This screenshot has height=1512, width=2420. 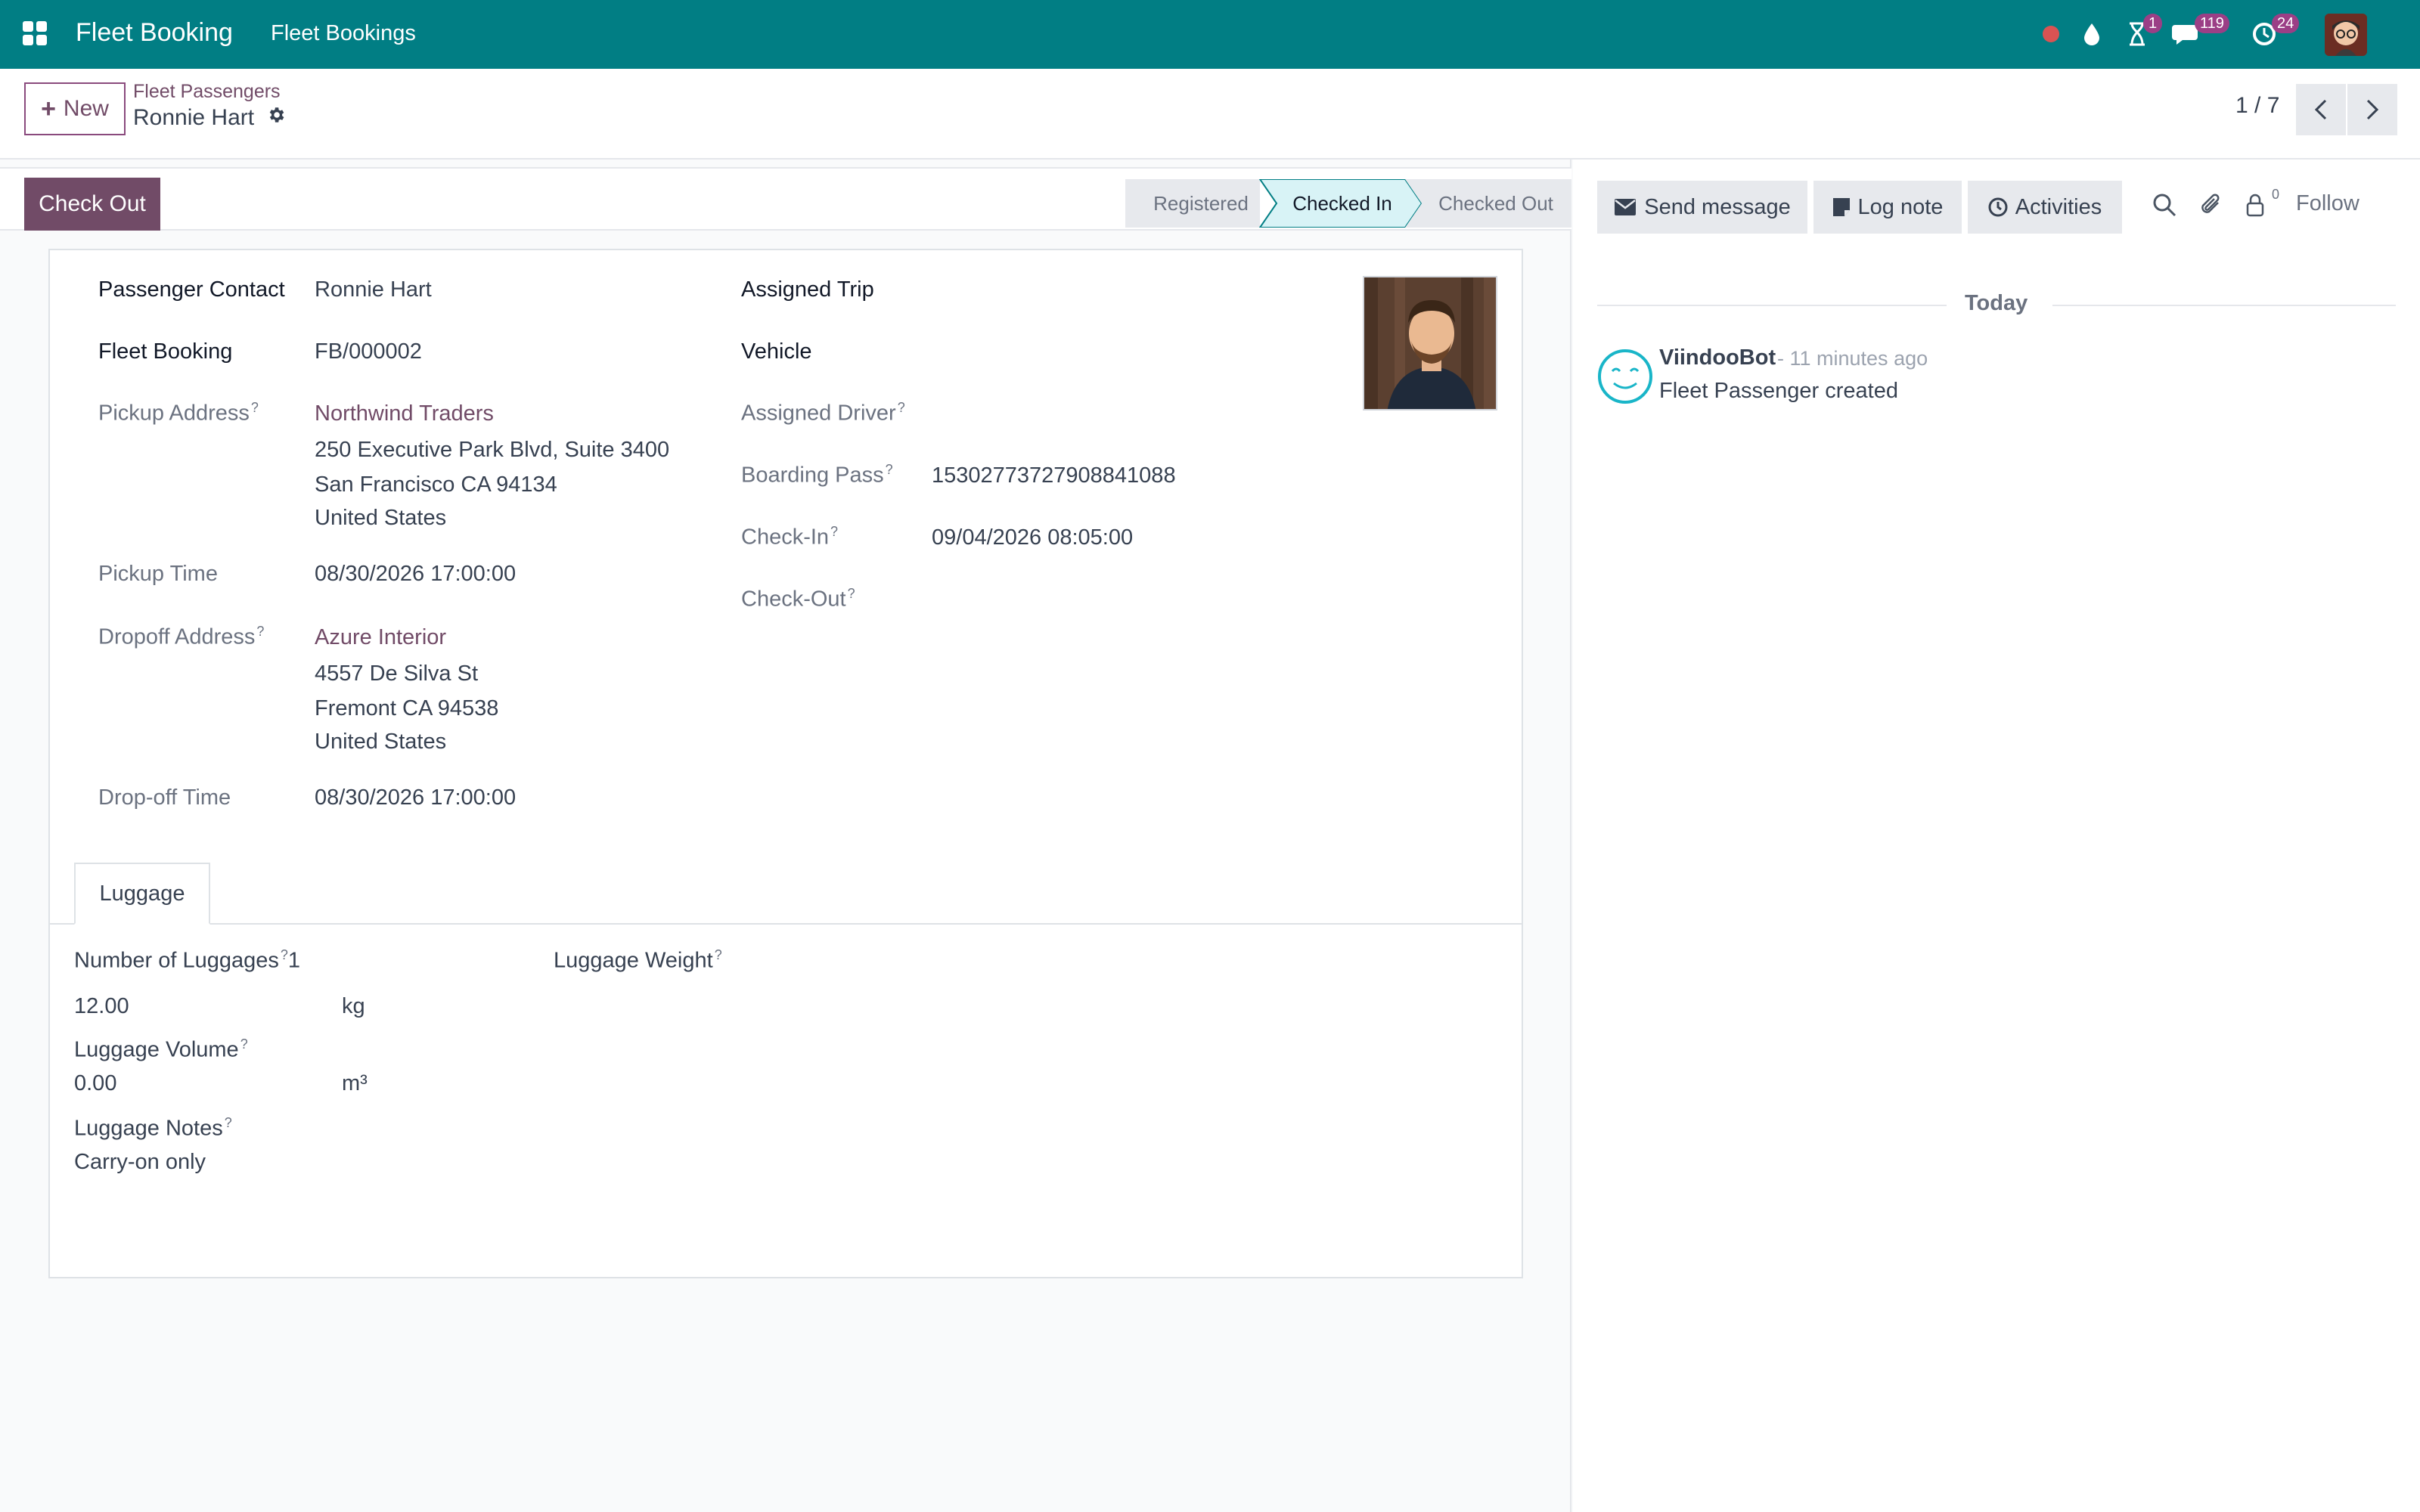 I want to click on apps-grid-icon, so click(x=35, y=33).